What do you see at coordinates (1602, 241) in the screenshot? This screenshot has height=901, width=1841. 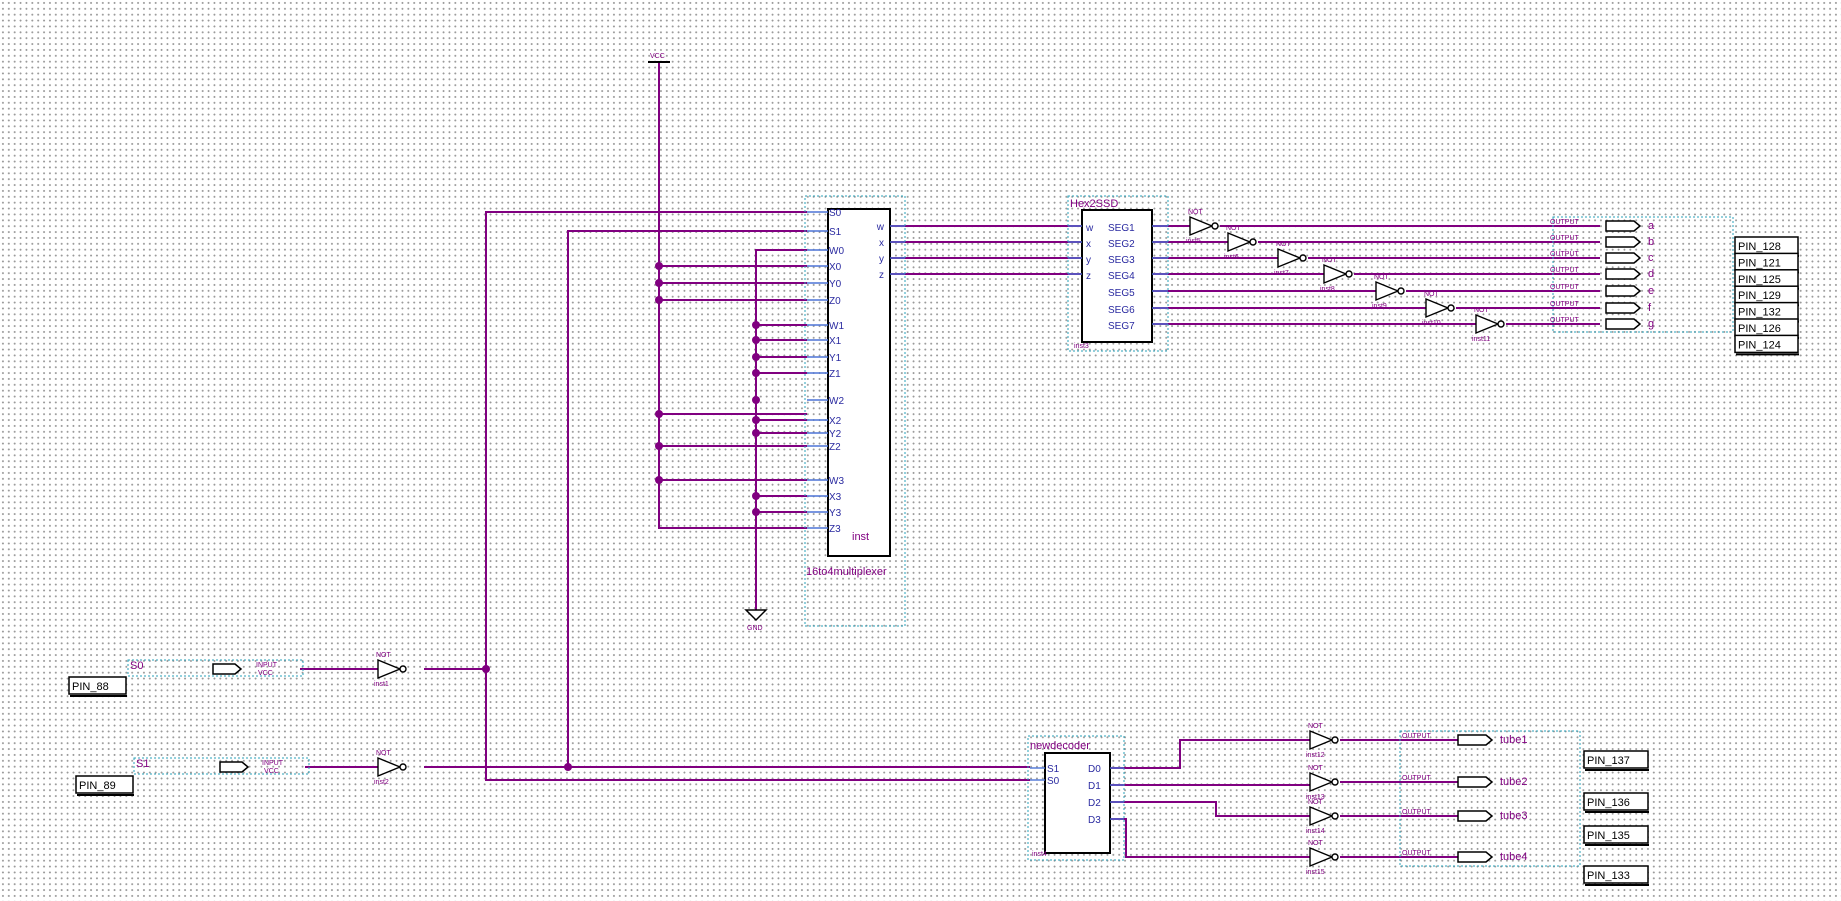 I see `output-b: OUTPUT b` at bounding box center [1602, 241].